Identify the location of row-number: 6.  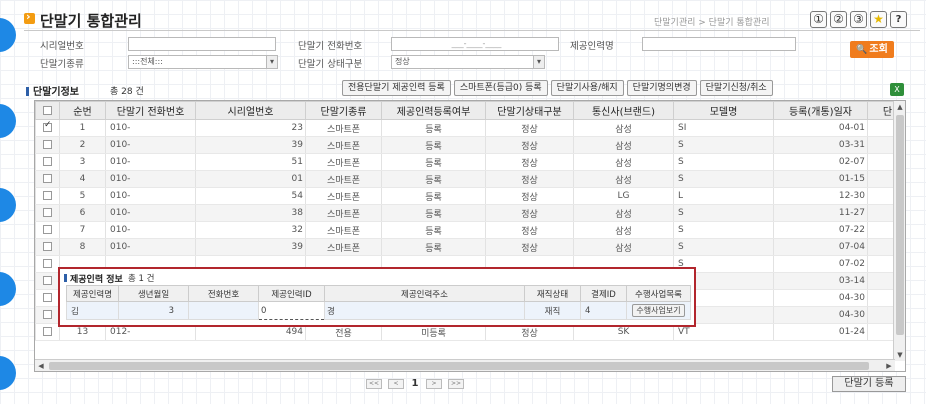
(82, 213).